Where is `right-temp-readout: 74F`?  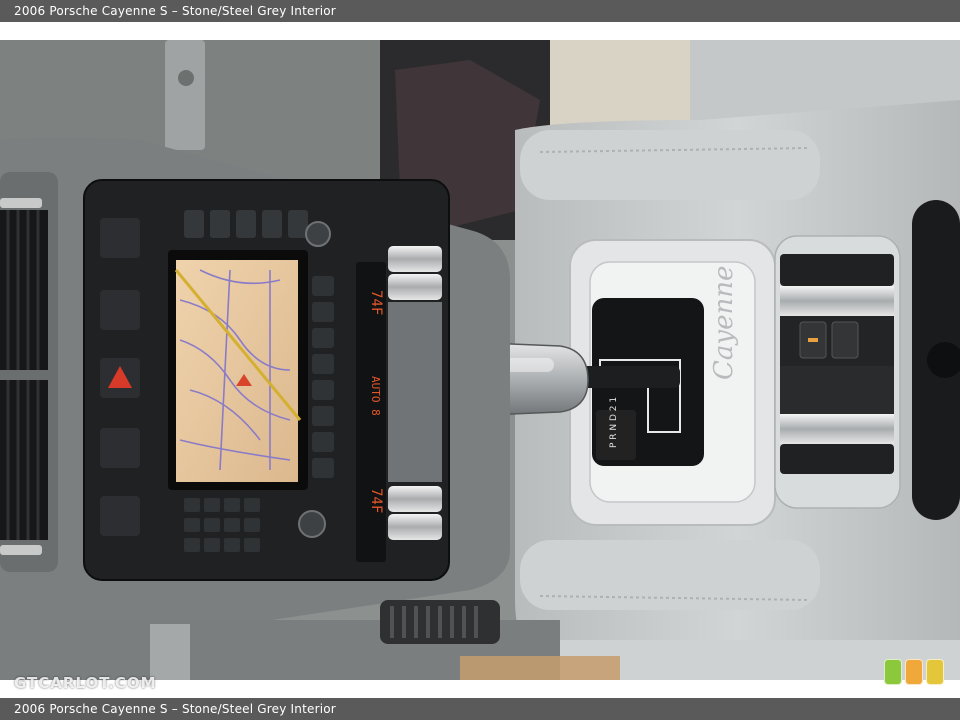 right-temp-readout: 74F is located at coordinates (376, 500).